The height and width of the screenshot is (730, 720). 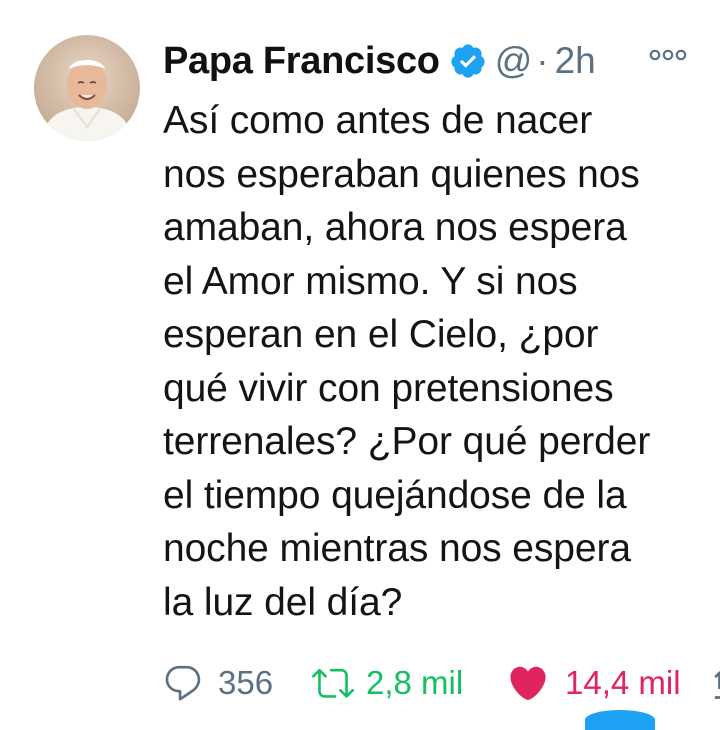 What do you see at coordinates (468, 61) in the screenshot?
I see `verified-badge-icon` at bounding box center [468, 61].